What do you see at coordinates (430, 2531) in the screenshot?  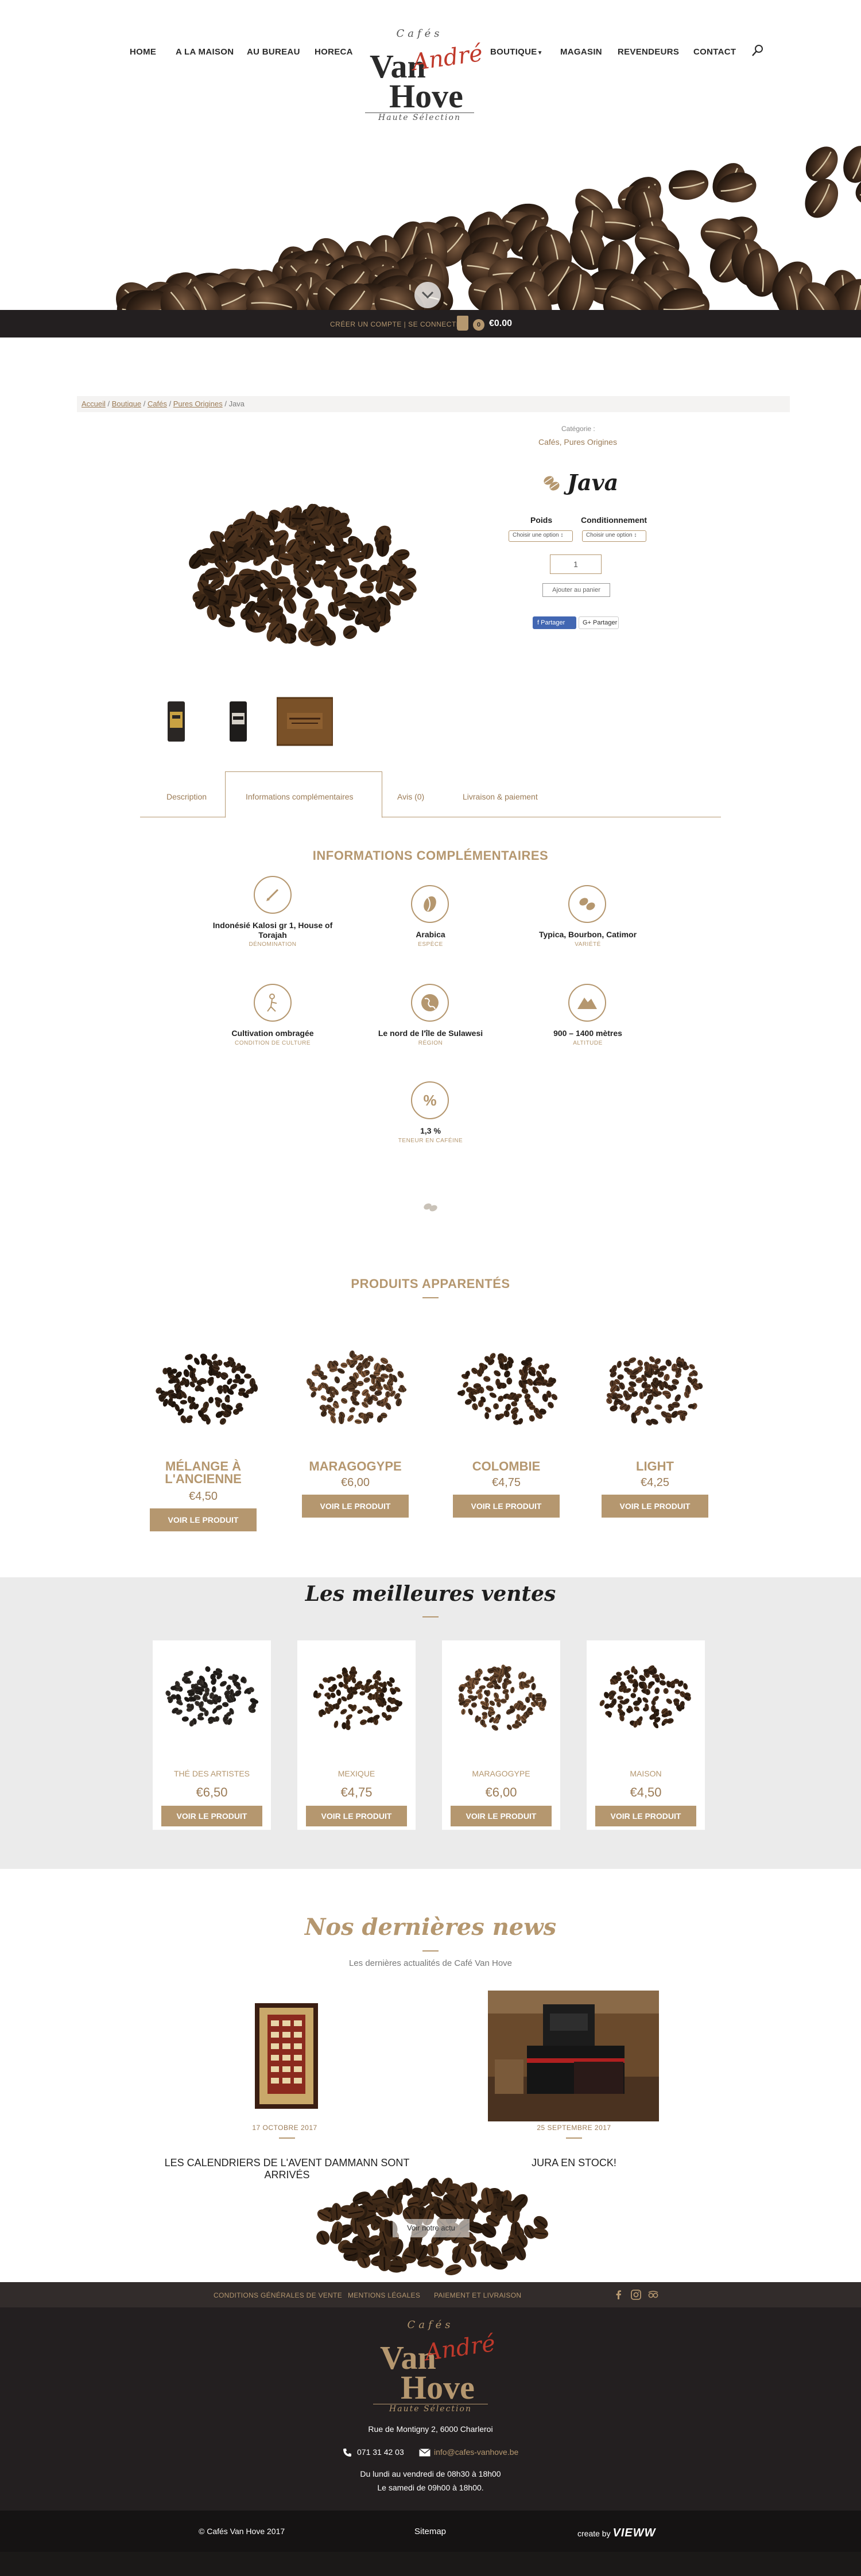 I see `sitemap-link: Sitemap` at bounding box center [430, 2531].